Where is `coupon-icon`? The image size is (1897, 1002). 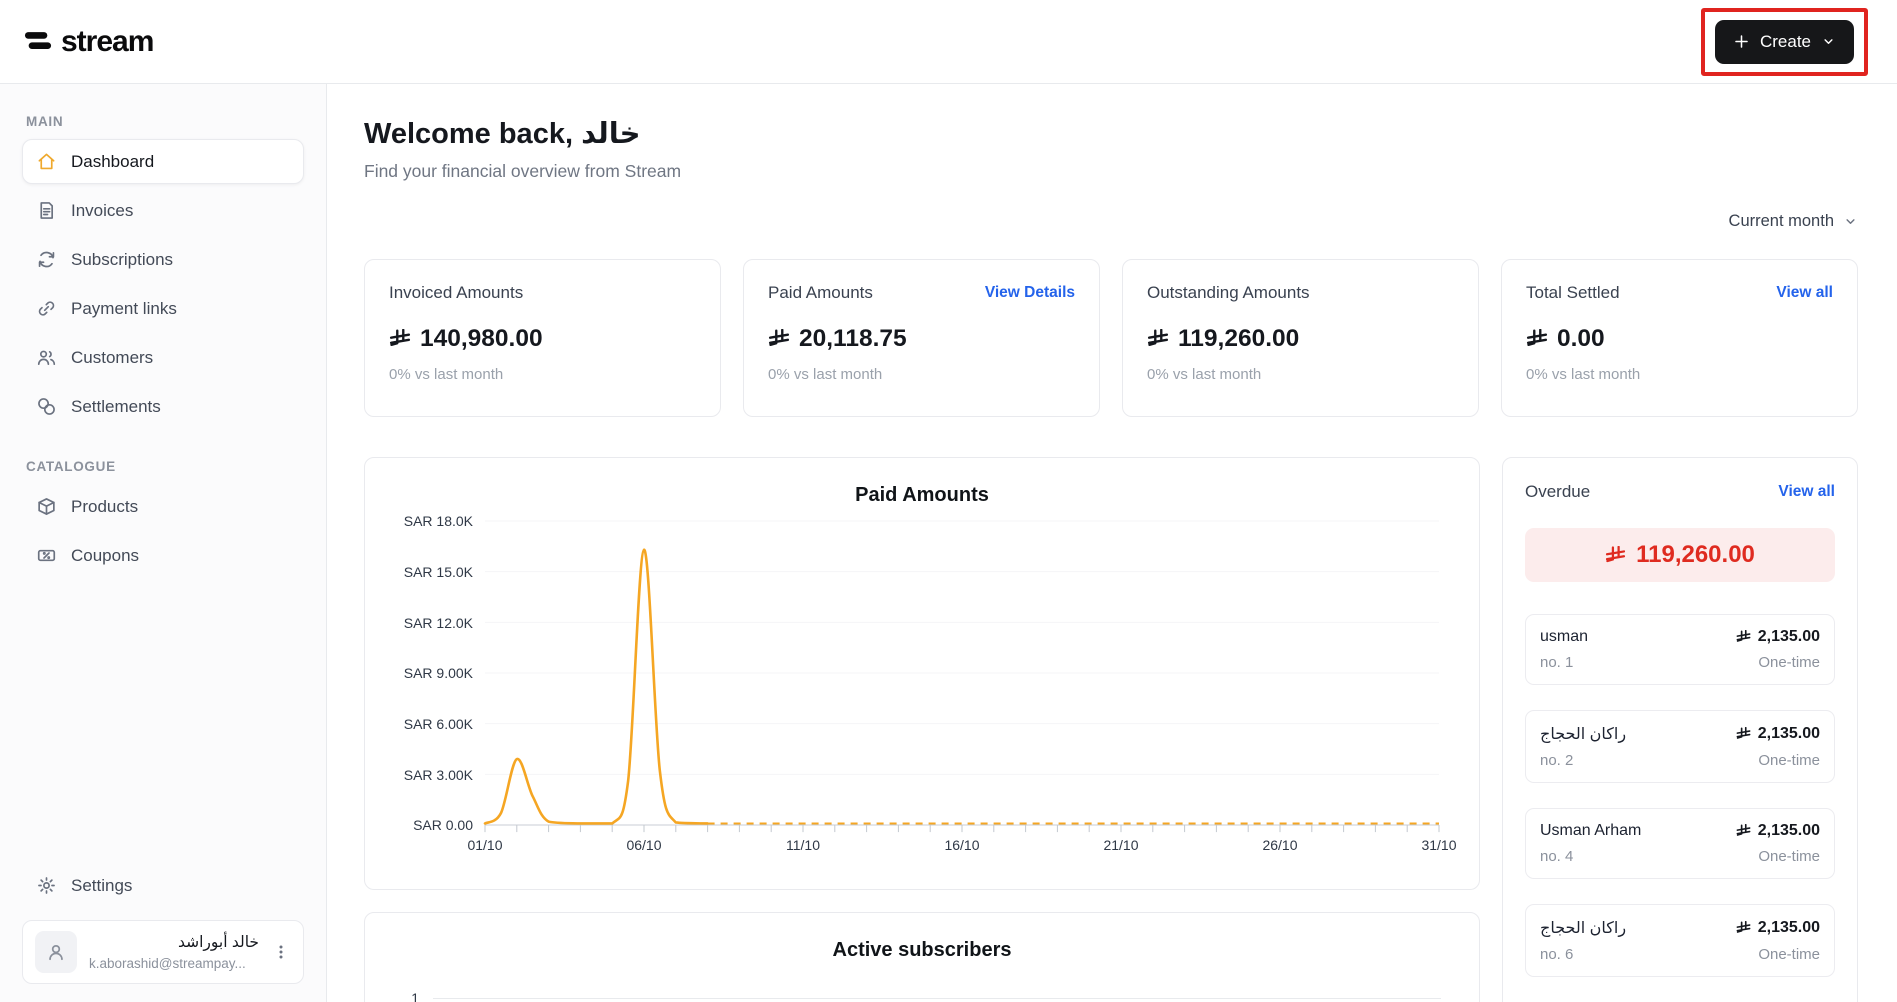
coupon-icon is located at coordinates (46, 555).